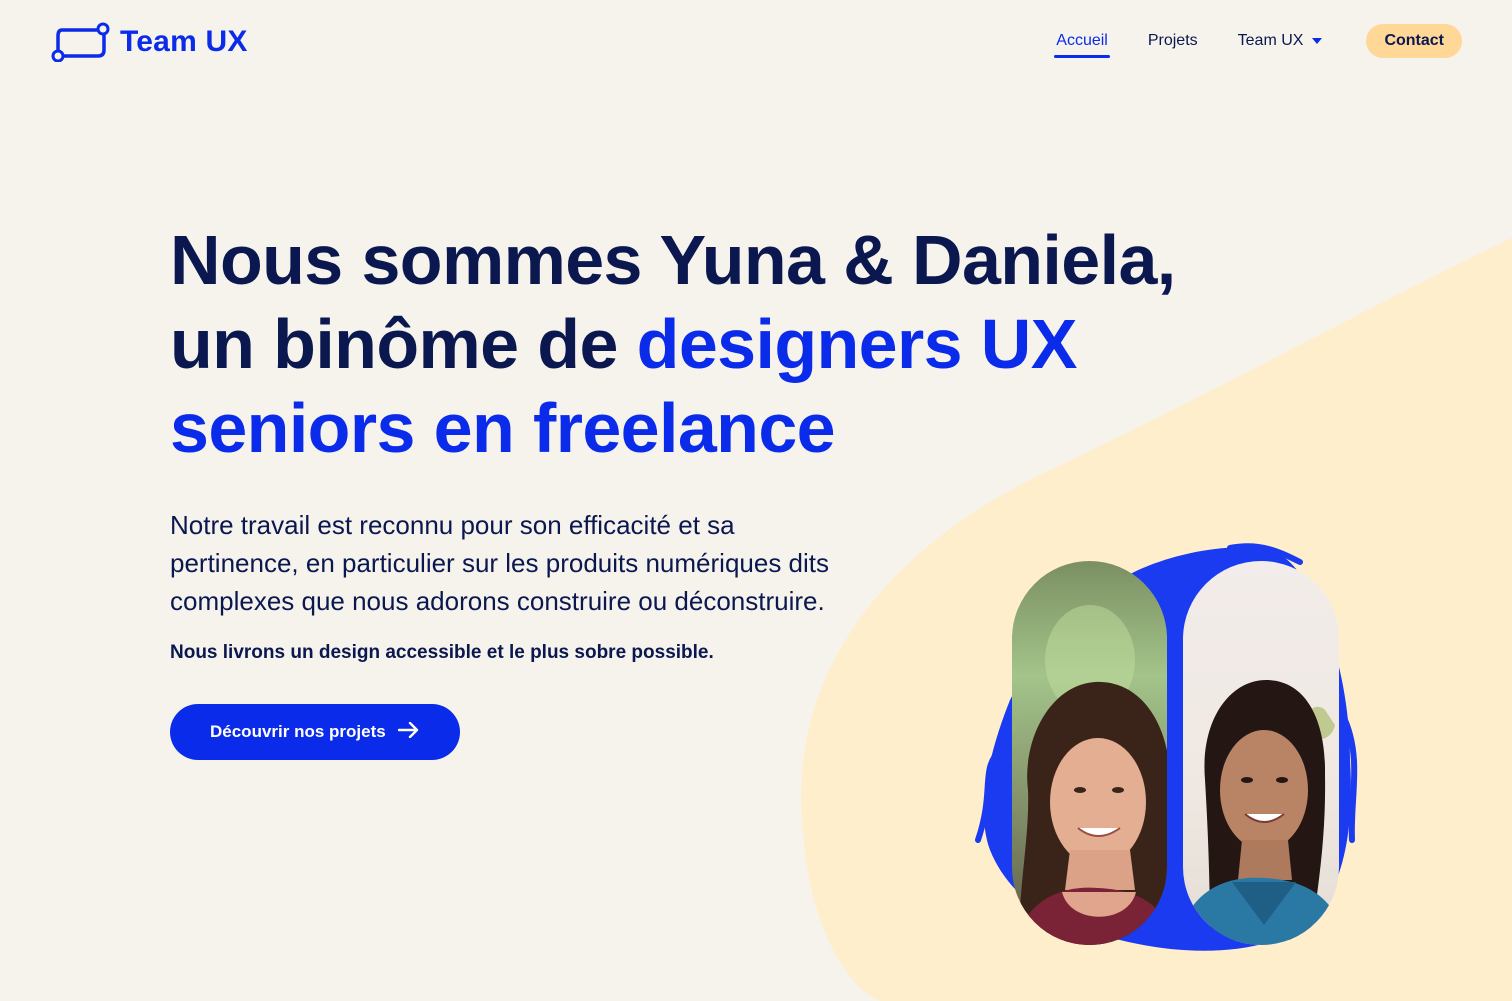 This screenshot has width=1512, height=1001. What do you see at coordinates (1270, 40) in the screenshot?
I see `nav-item-team-ux-label: Team UX` at bounding box center [1270, 40].